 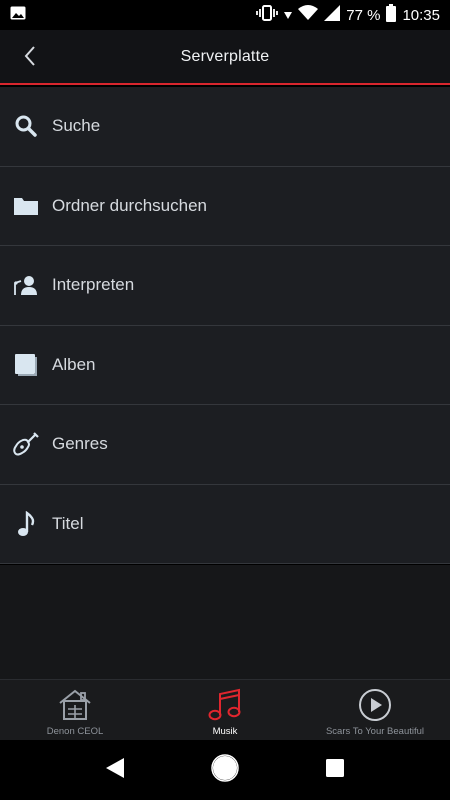 I want to click on menu-item-titel: Titel, so click(x=225, y=524).